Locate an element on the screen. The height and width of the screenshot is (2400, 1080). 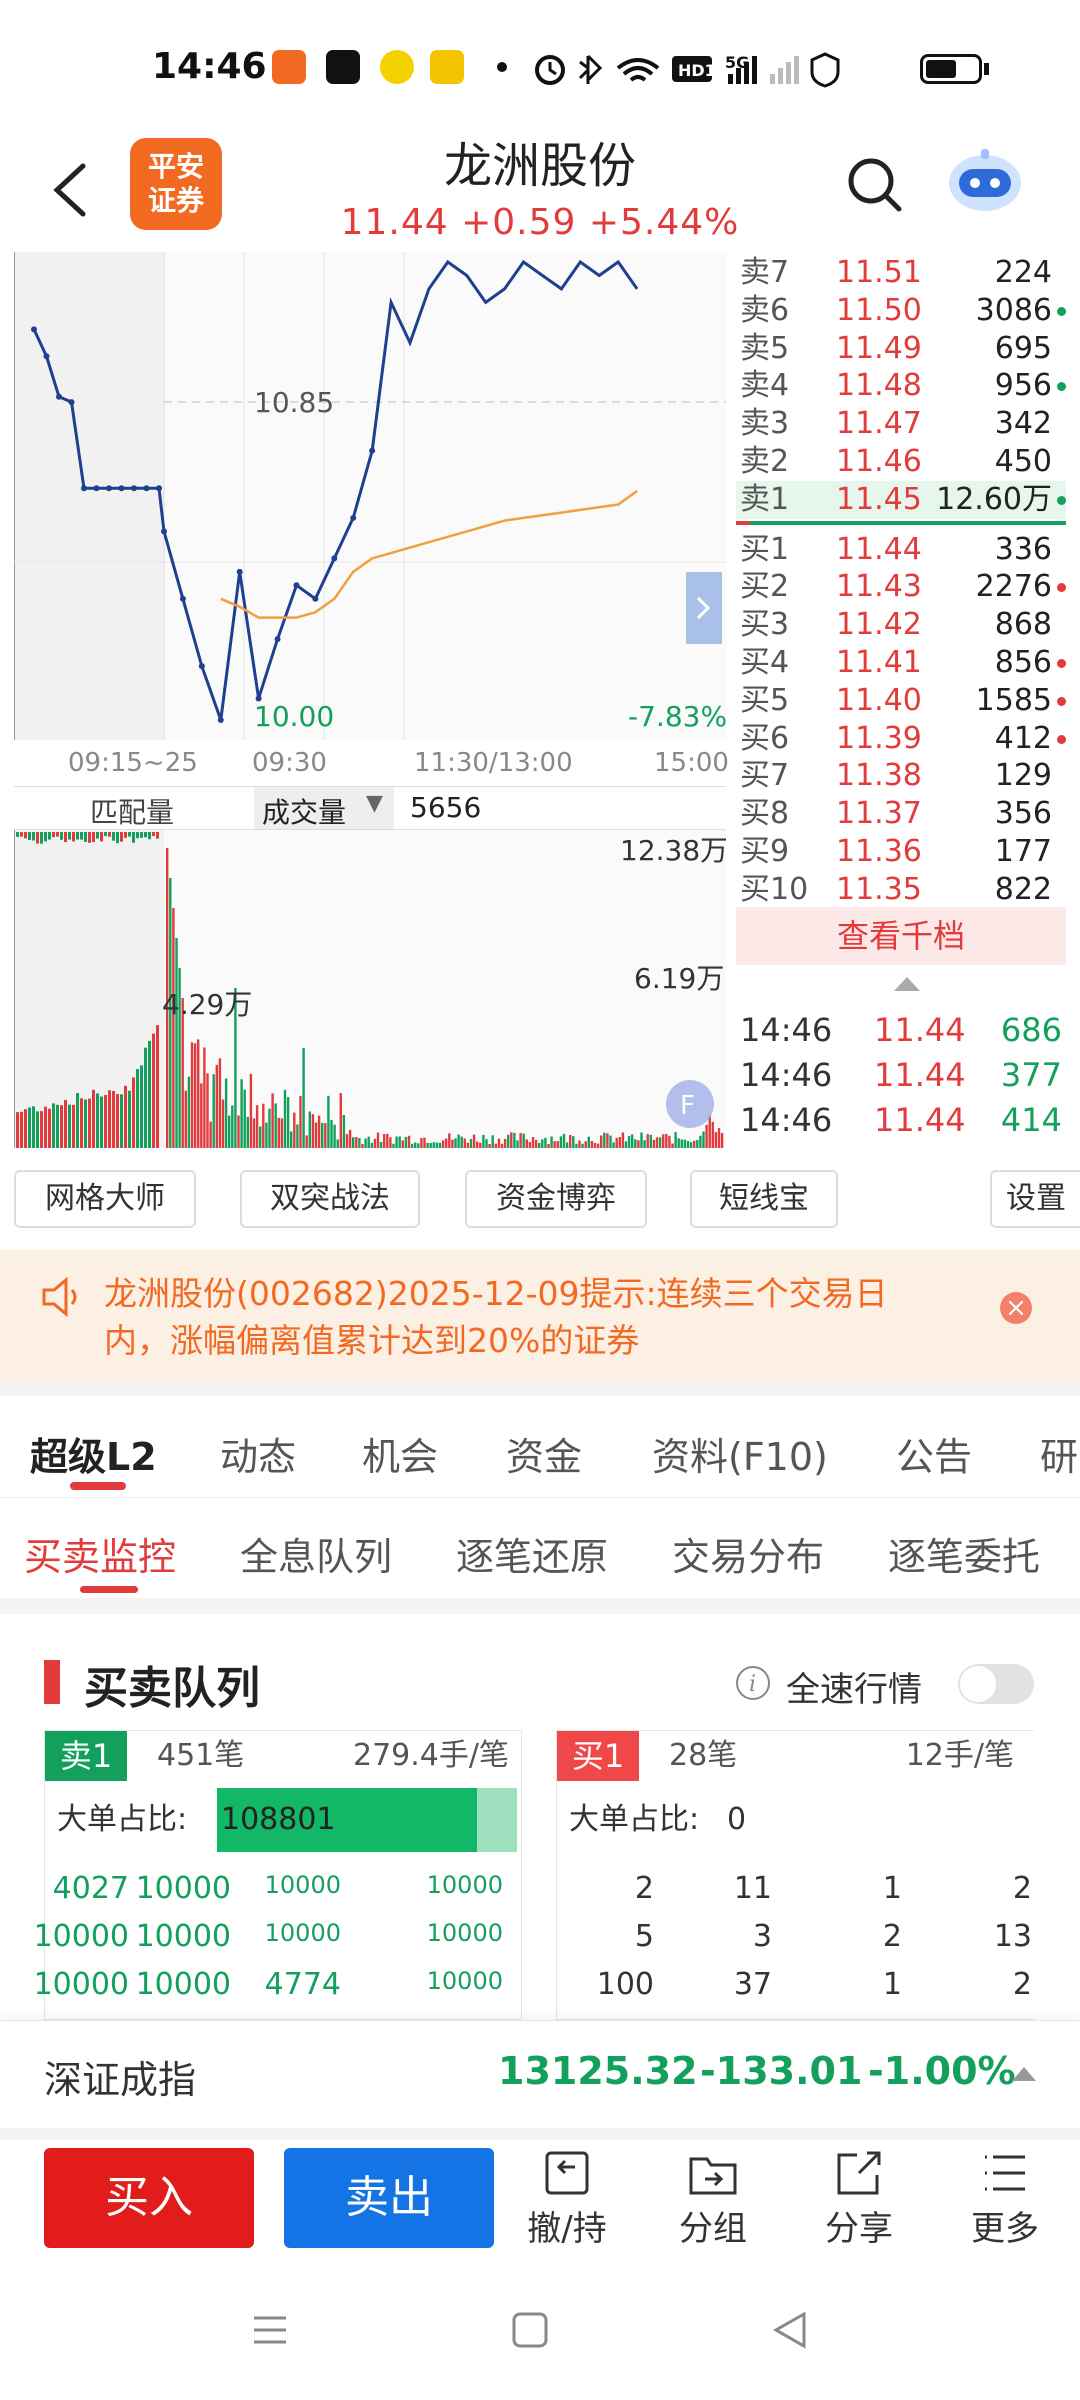
tab-trade-distribution: 交易分布 is located at coordinates (748, 1553).